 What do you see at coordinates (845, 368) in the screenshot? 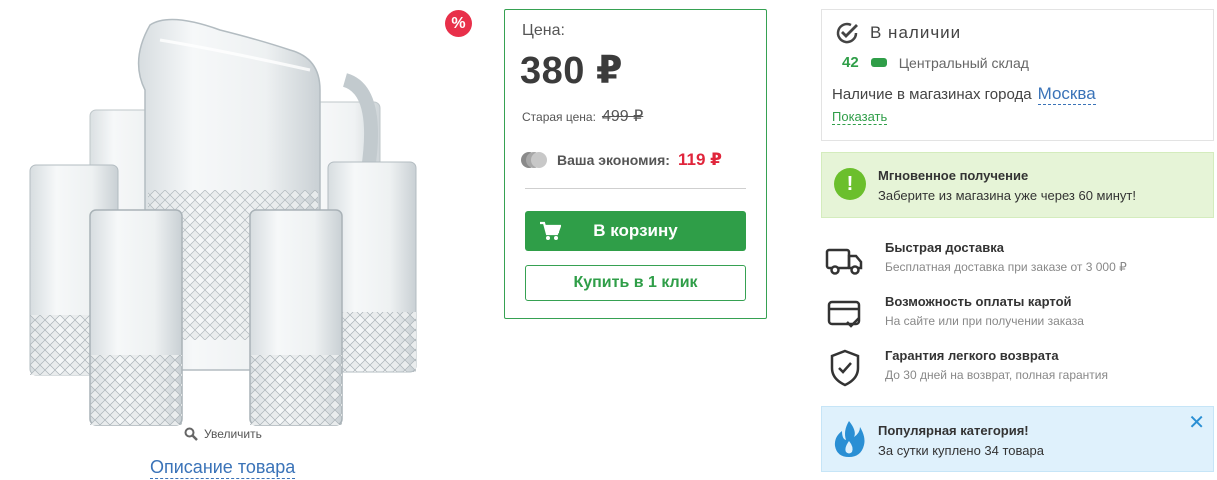
I see `shield-icon` at bounding box center [845, 368].